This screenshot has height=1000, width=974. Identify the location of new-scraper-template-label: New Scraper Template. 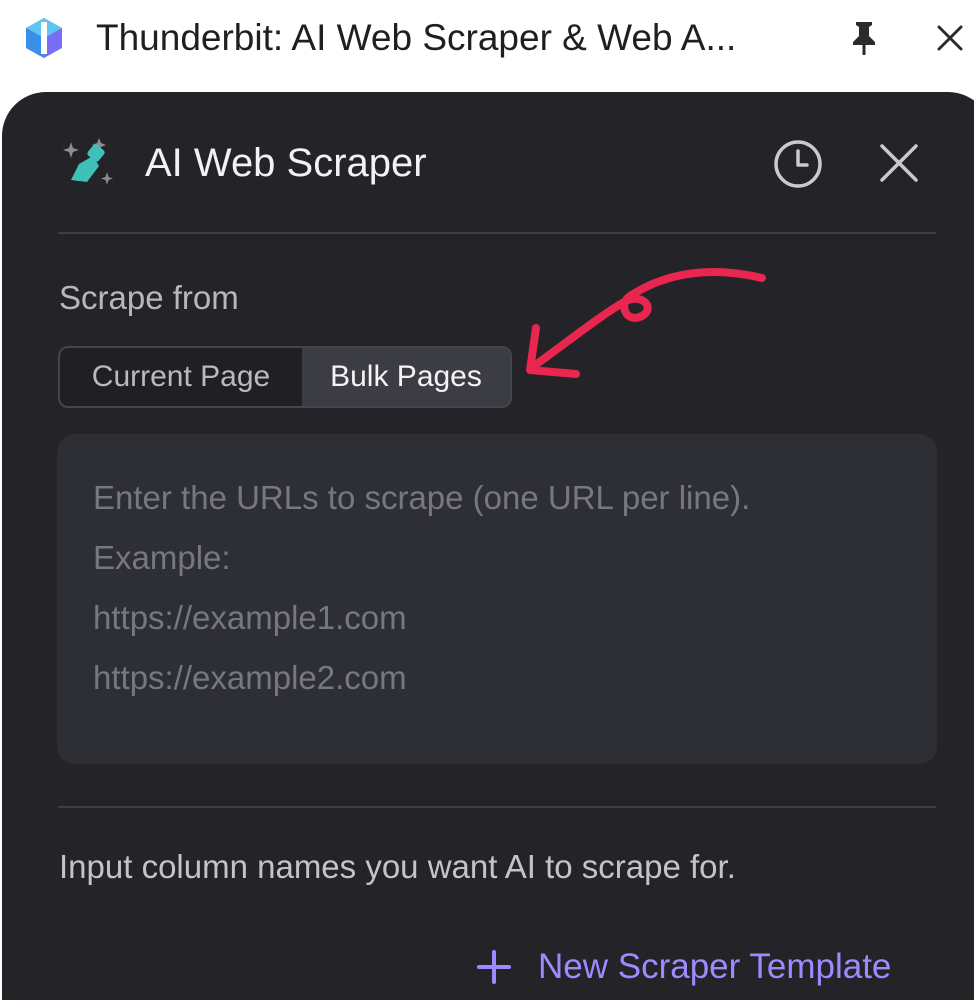
(715, 966).